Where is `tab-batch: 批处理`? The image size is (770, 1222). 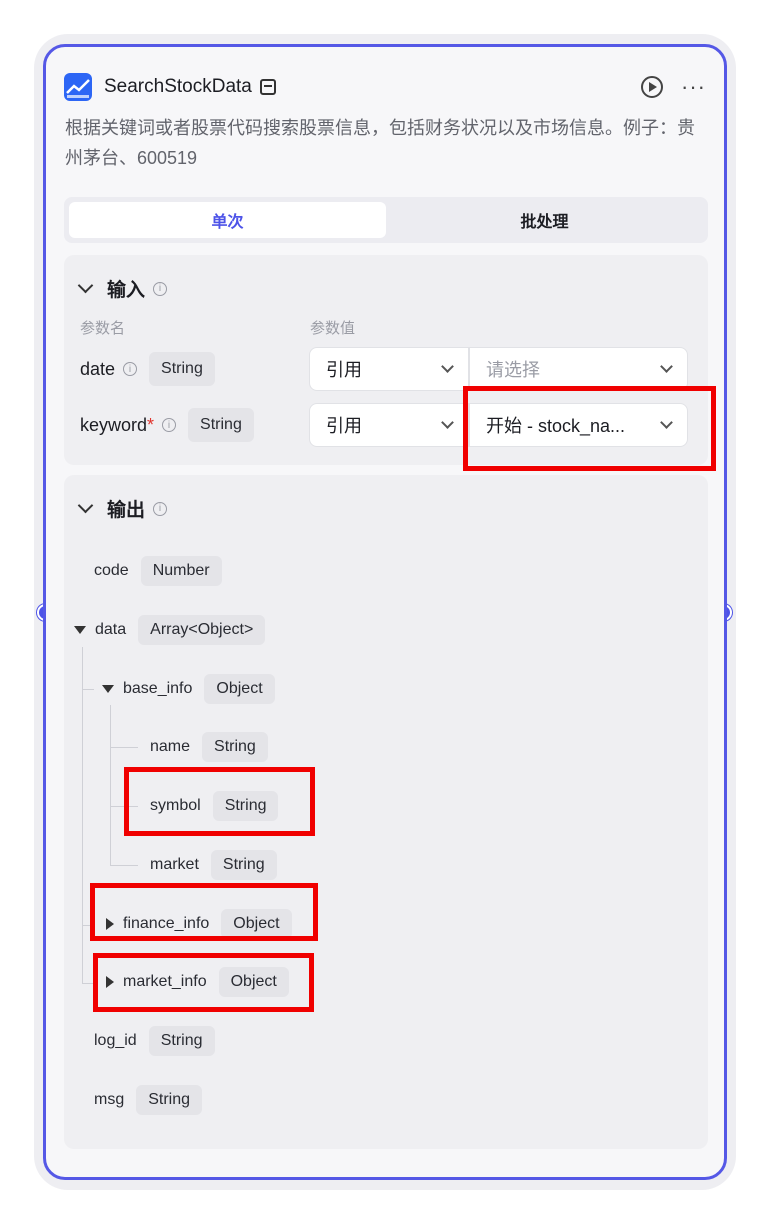 tab-batch: 批处理 is located at coordinates (544, 220).